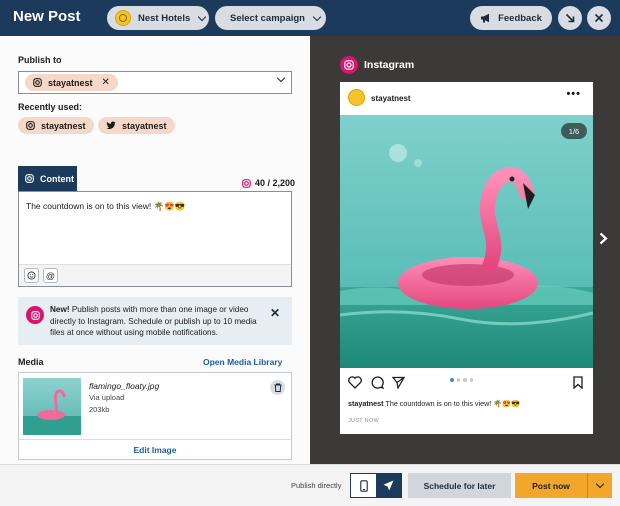 The height and width of the screenshot is (506, 620). I want to click on post-now-label: Post now, so click(551, 485).